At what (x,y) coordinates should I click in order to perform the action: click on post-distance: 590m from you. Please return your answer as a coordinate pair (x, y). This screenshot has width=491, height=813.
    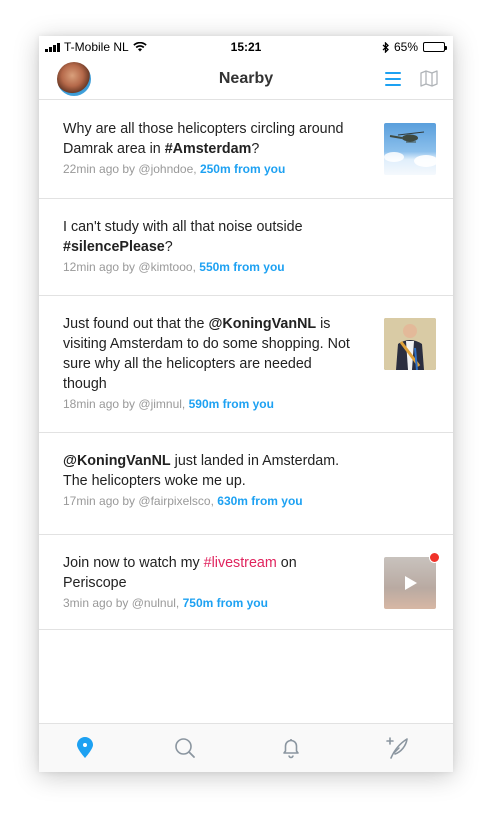
    Looking at the image, I should click on (231, 404).